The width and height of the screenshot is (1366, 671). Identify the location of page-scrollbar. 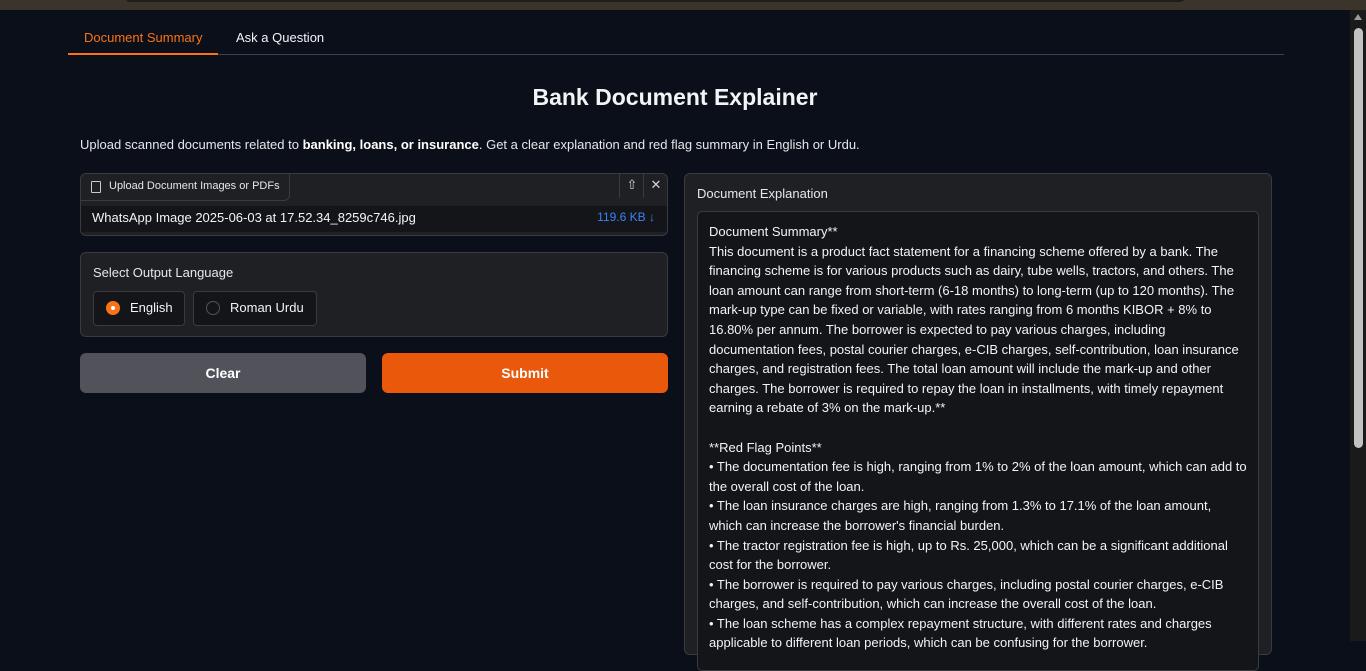
(1358, 325).